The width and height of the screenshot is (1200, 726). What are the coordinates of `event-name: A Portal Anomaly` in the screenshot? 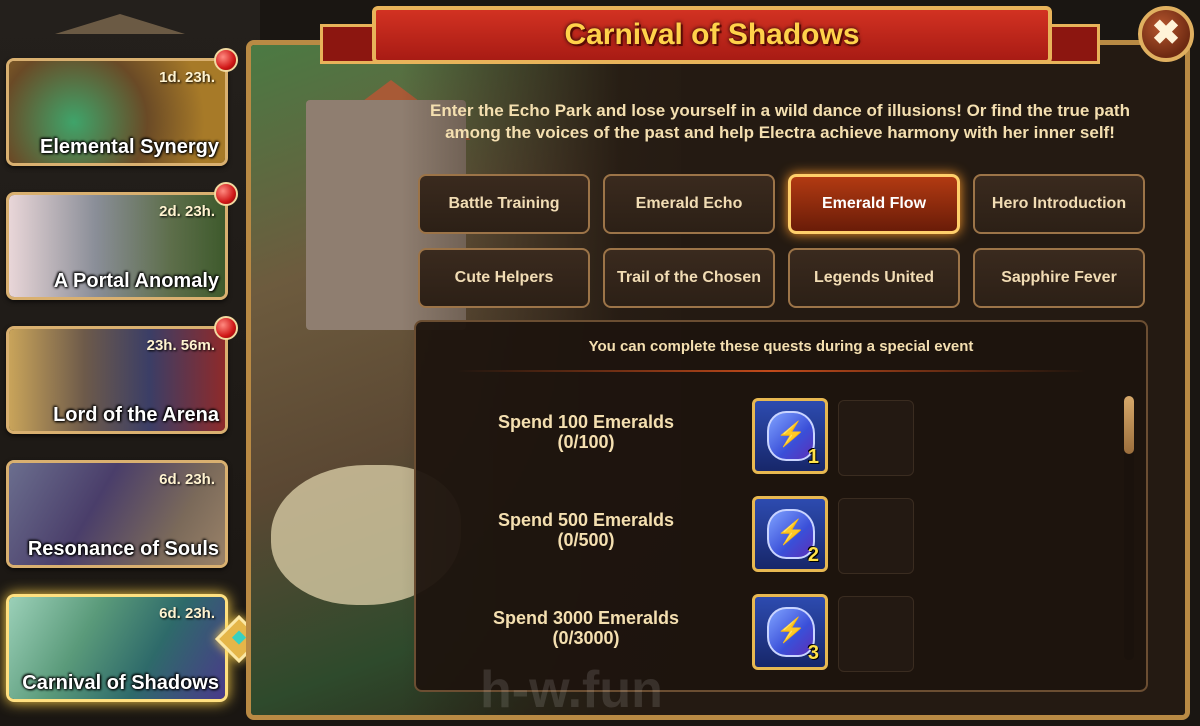 It's located at (136, 281).